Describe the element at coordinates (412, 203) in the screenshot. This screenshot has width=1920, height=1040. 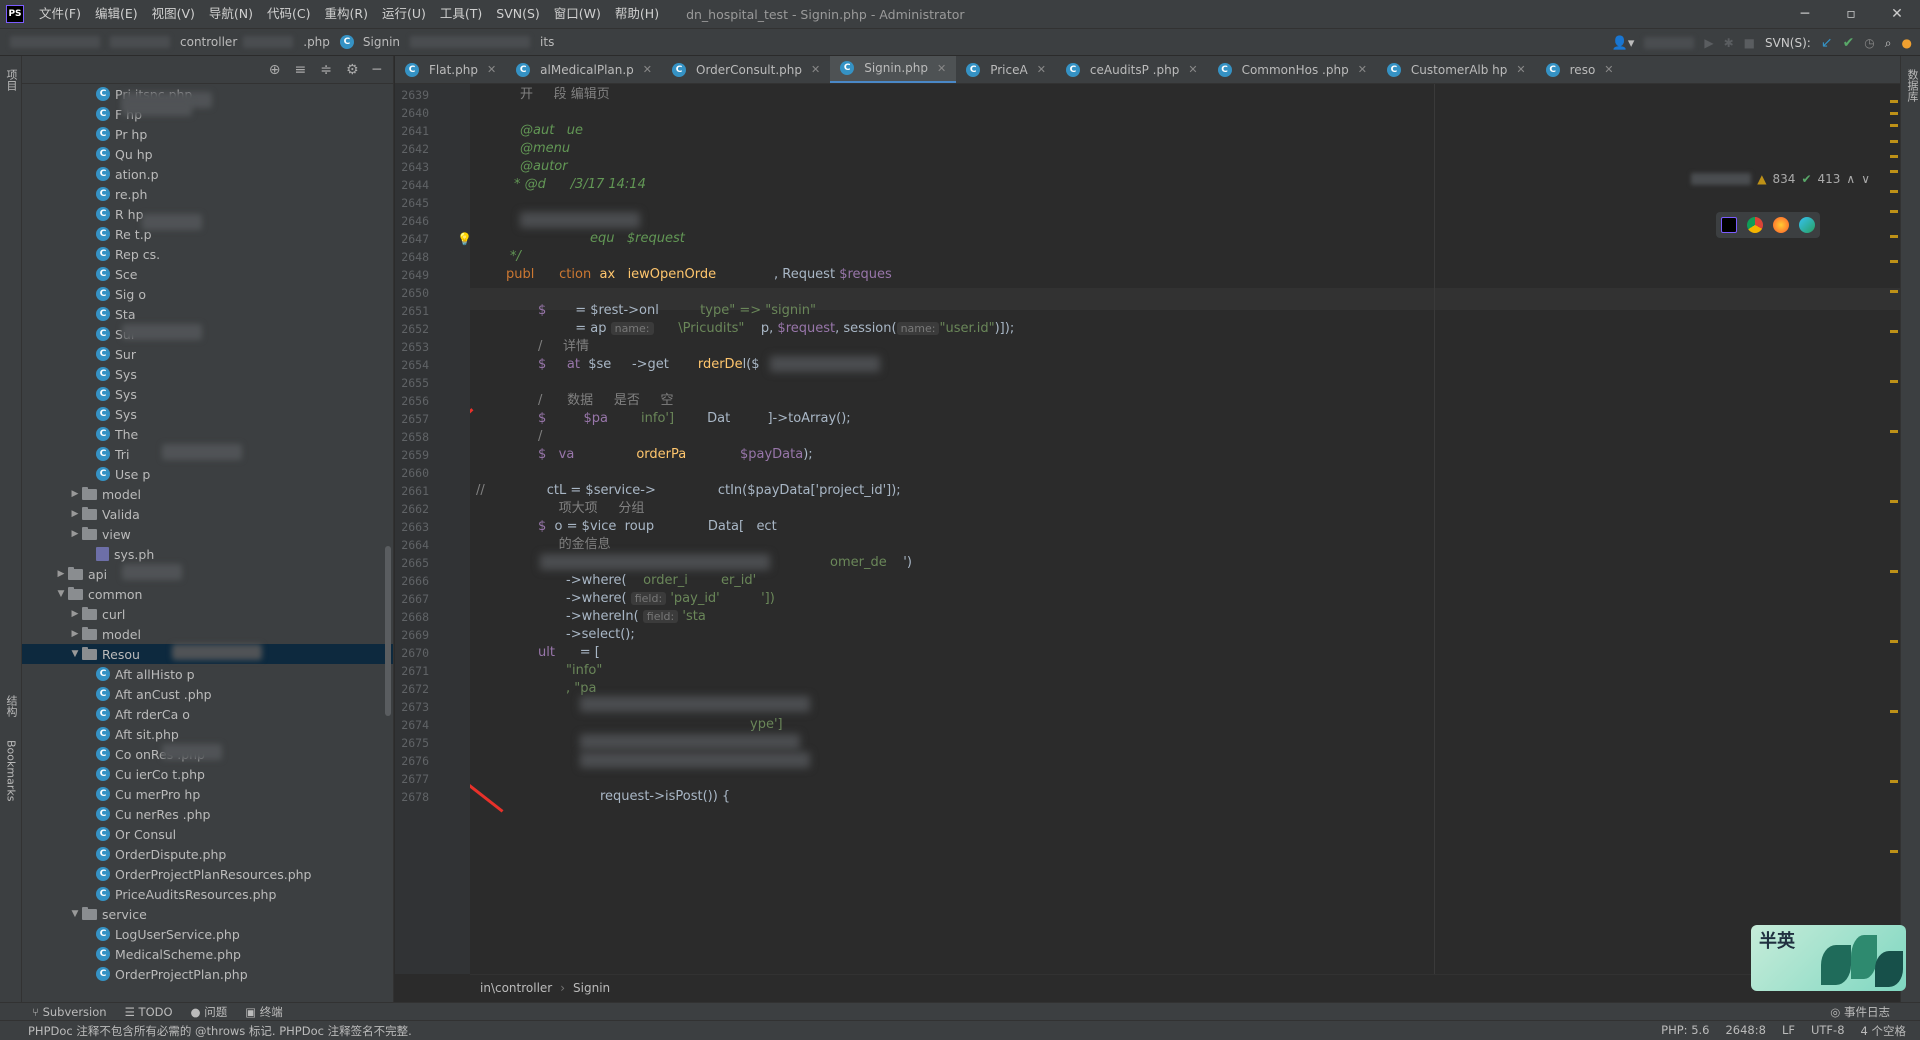
I see `line-number: 2645` at that location.